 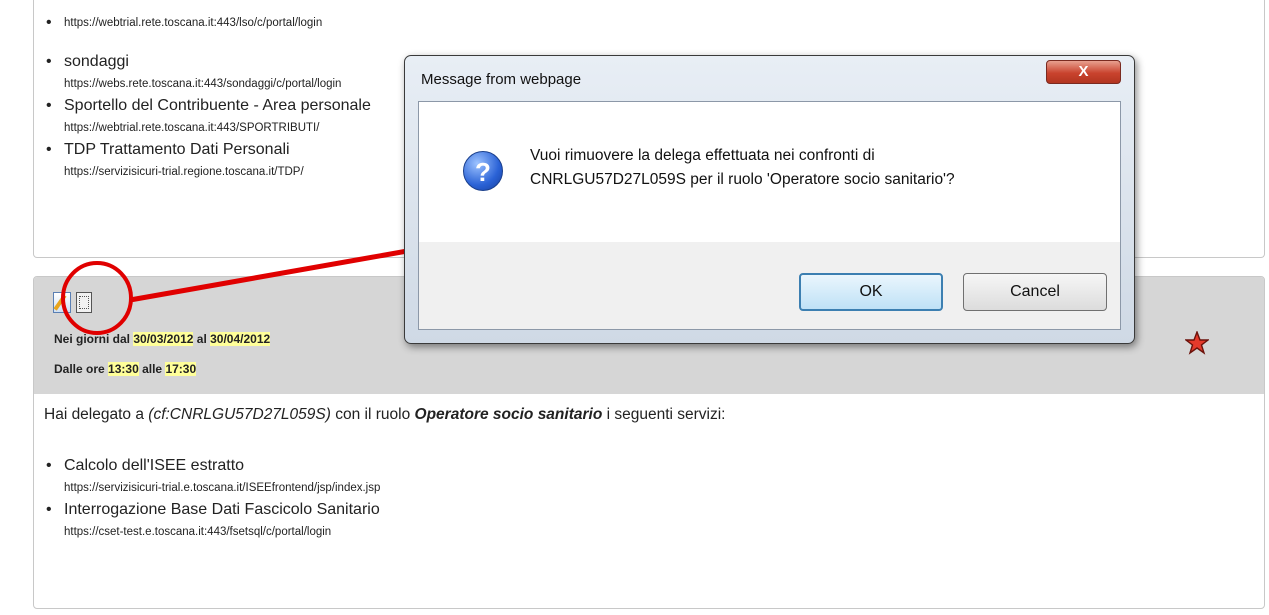 What do you see at coordinates (871, 292) in the screenshot?
I see `ok-button: OK` at bounding box center [871, 292].